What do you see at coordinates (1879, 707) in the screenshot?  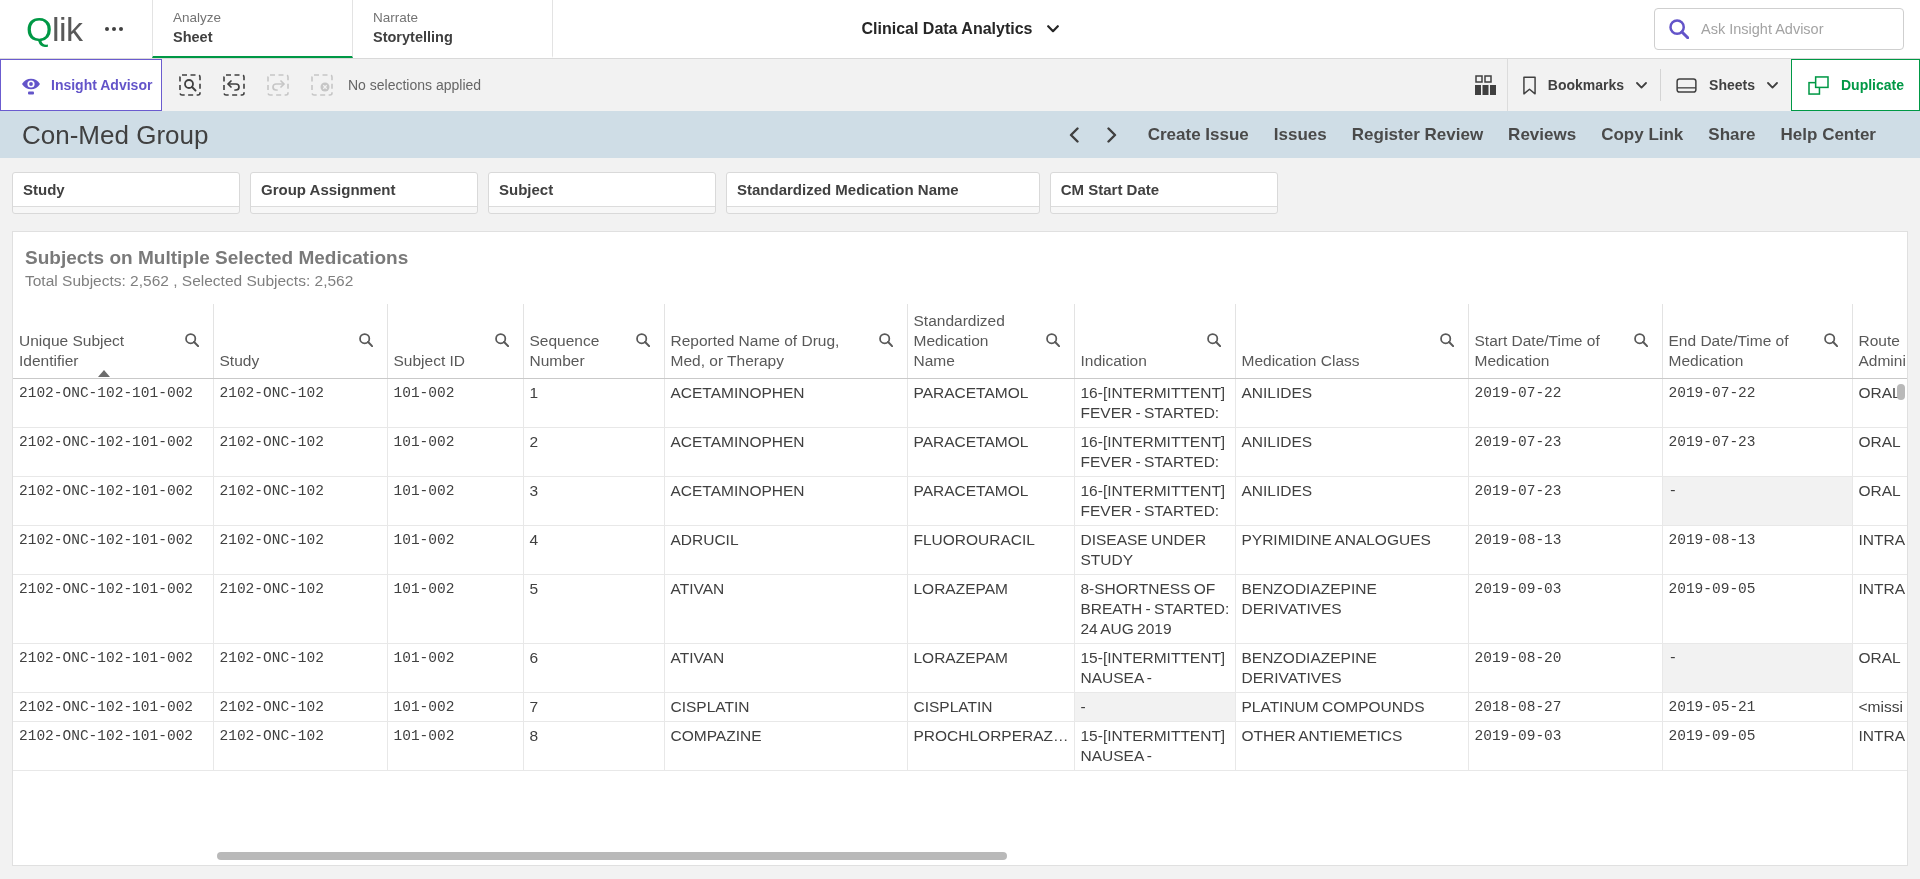 I see `table-cell: <missi` at bounding box center [1879, 707].